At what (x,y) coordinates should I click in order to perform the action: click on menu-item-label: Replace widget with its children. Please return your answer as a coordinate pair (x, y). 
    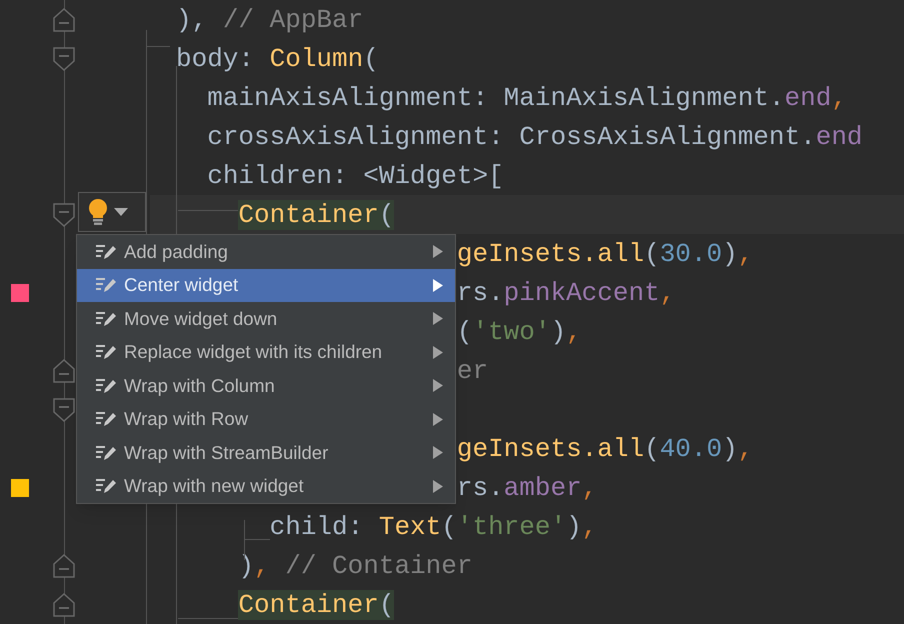
    Looking at the image, I should click on (254, 352).